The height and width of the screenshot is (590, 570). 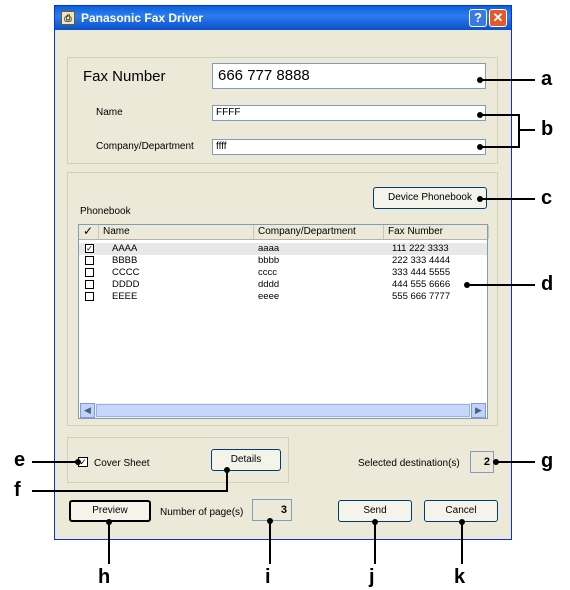 What do you see at coordinates (272, 510) in the screenshot?
I see `pages-value: 3` at bounding box center [272, 510].